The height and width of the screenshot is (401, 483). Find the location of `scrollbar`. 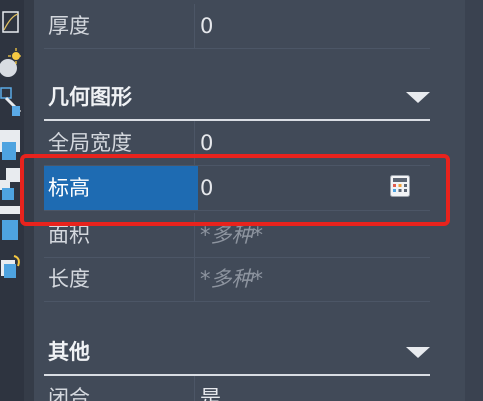

scrollbar is located at coordinates (474, 200).